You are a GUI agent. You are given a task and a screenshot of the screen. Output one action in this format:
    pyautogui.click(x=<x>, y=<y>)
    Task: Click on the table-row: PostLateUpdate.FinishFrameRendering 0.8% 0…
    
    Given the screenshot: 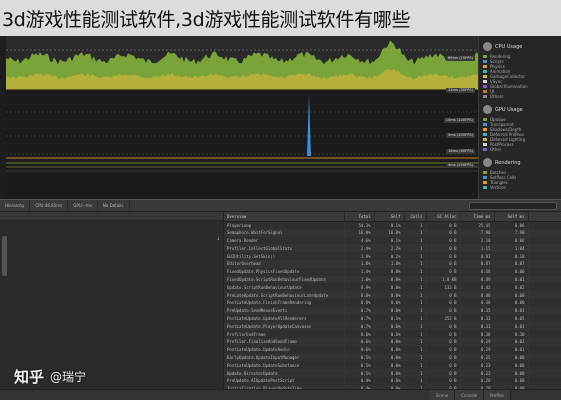 What is the action you would take?
    pyautogui.click(x=392, y=302)
    